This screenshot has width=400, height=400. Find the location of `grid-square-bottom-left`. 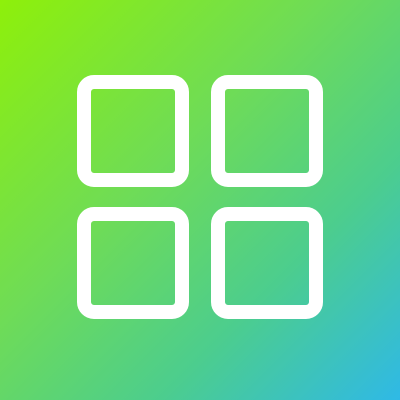

grid-square-bottom-left is located at coordinates (133, 263).